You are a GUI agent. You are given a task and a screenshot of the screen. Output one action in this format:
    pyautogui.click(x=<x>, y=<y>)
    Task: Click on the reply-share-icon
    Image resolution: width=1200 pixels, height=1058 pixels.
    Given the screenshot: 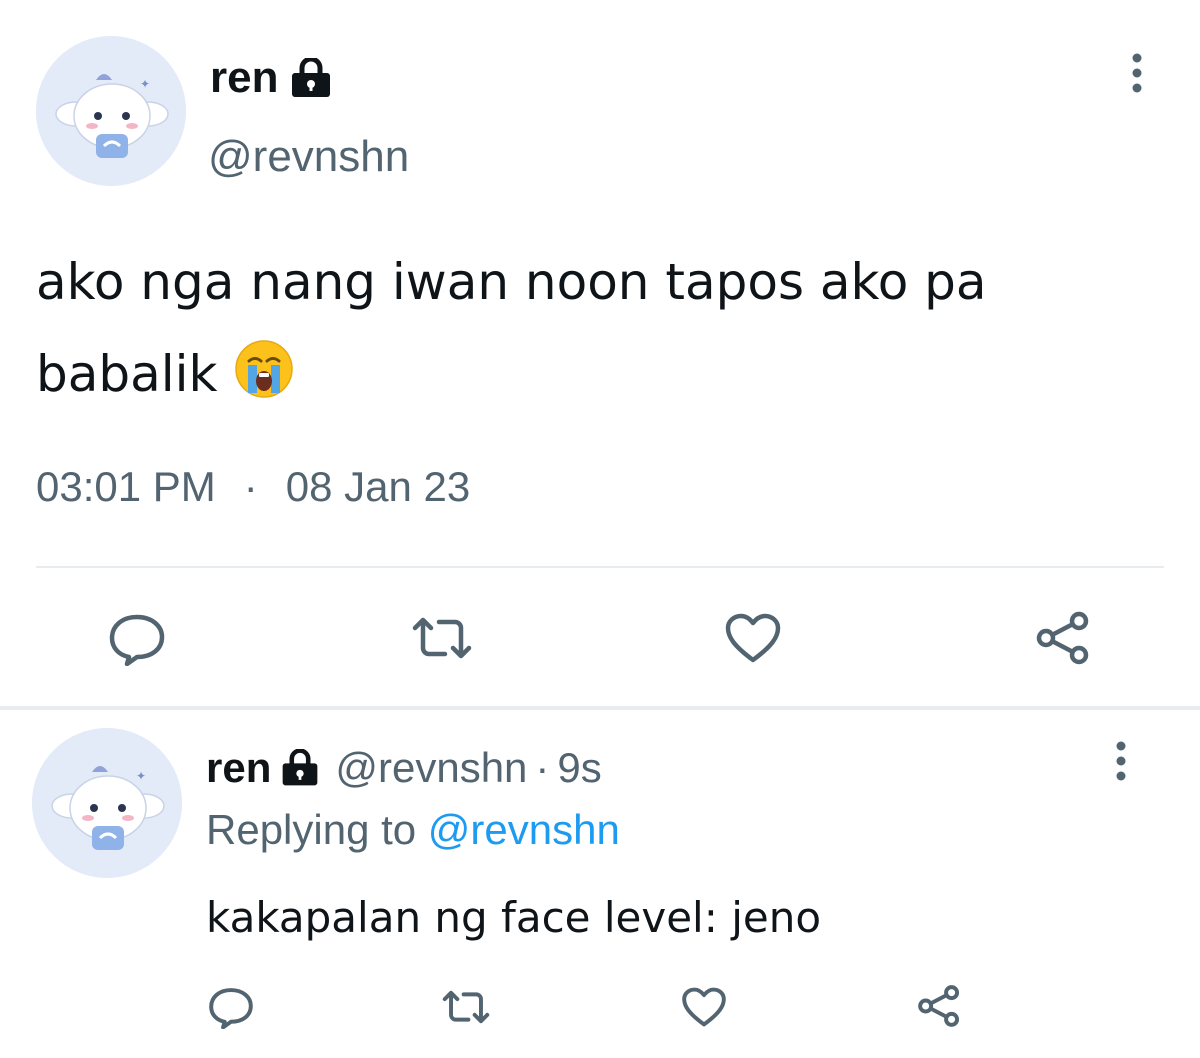 What is the action you would take?
    pyautogui.click(x=939, y=1006)
    